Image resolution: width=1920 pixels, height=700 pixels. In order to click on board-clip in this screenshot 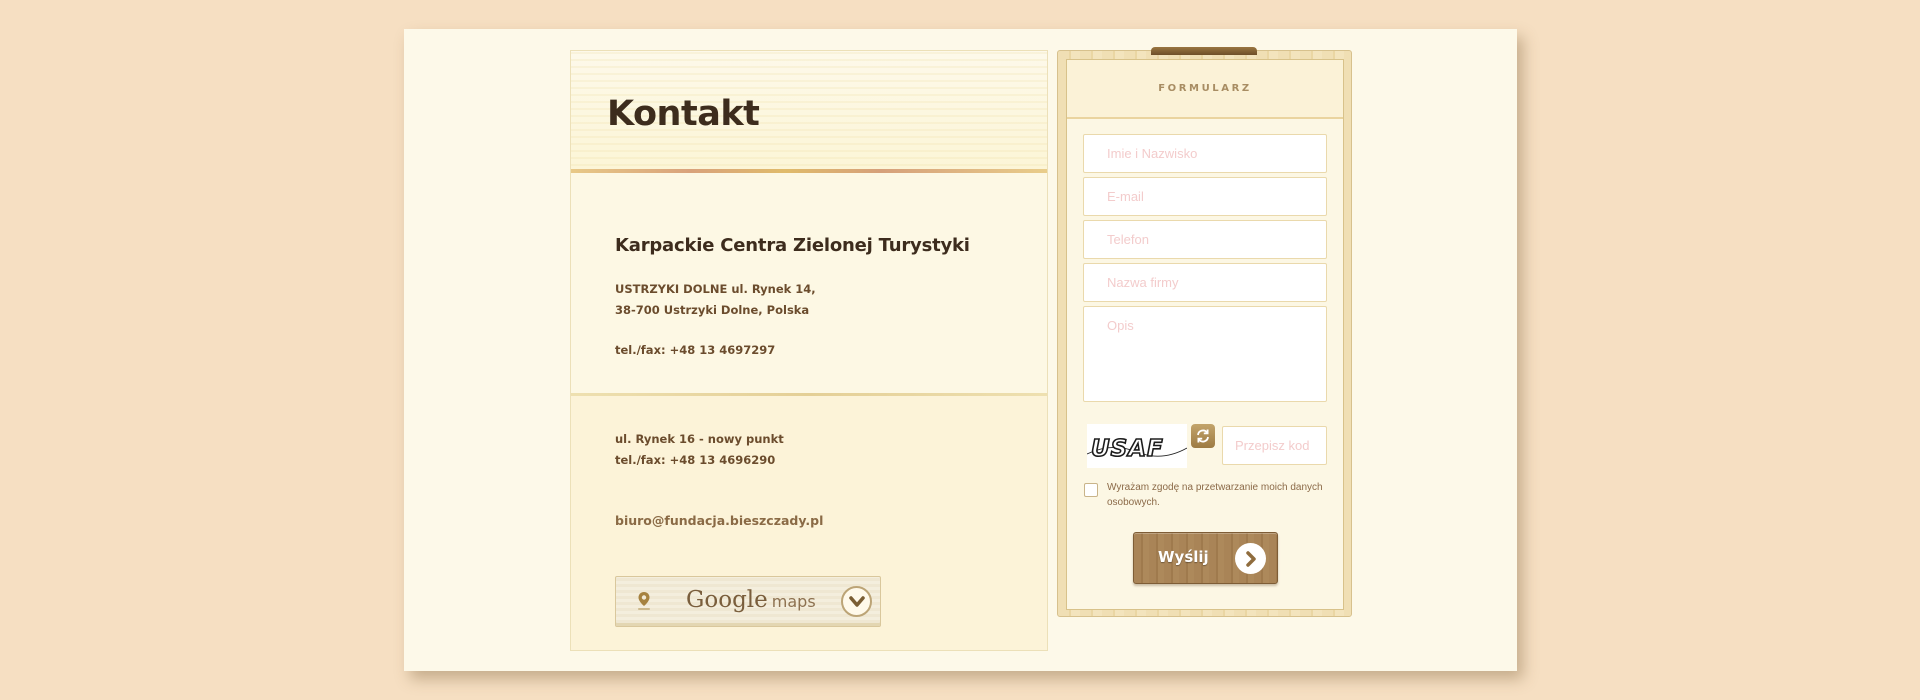, I will do `click(1204, 51)`.